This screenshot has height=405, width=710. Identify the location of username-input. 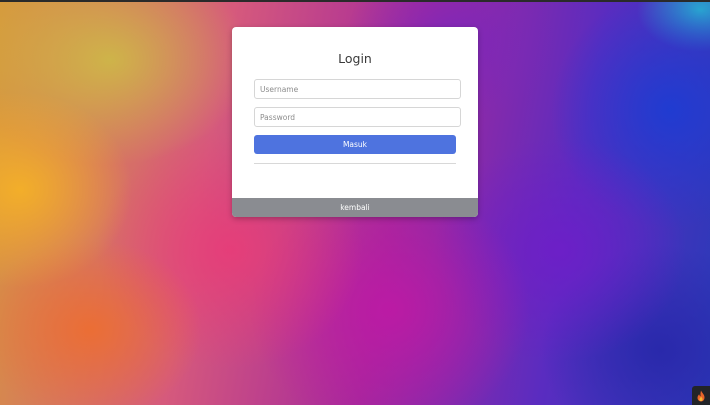
(357, 89).